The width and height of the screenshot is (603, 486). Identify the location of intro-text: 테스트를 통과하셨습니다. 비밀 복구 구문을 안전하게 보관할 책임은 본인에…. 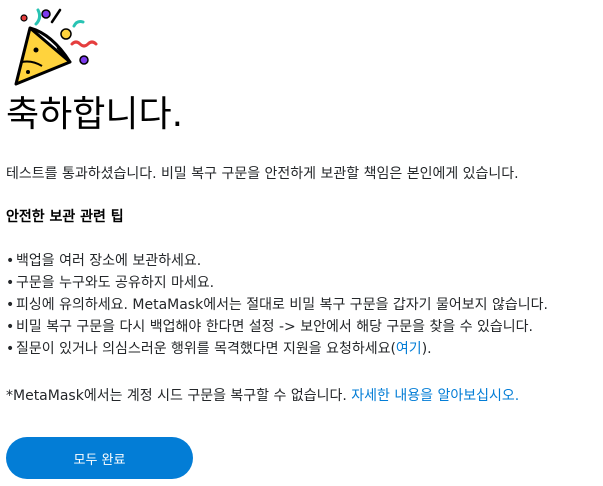
(262, 174).